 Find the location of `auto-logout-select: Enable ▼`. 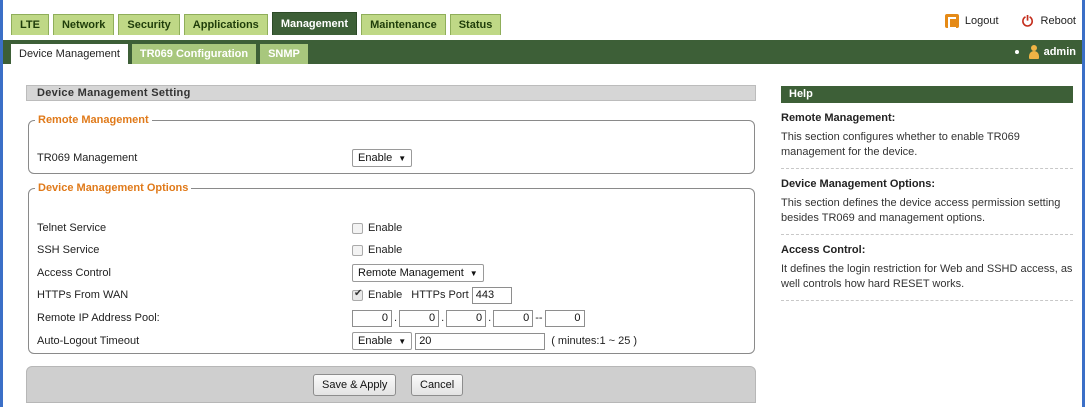

auto-logout-select: Enable ▼ is located at coordinates (382, 341).